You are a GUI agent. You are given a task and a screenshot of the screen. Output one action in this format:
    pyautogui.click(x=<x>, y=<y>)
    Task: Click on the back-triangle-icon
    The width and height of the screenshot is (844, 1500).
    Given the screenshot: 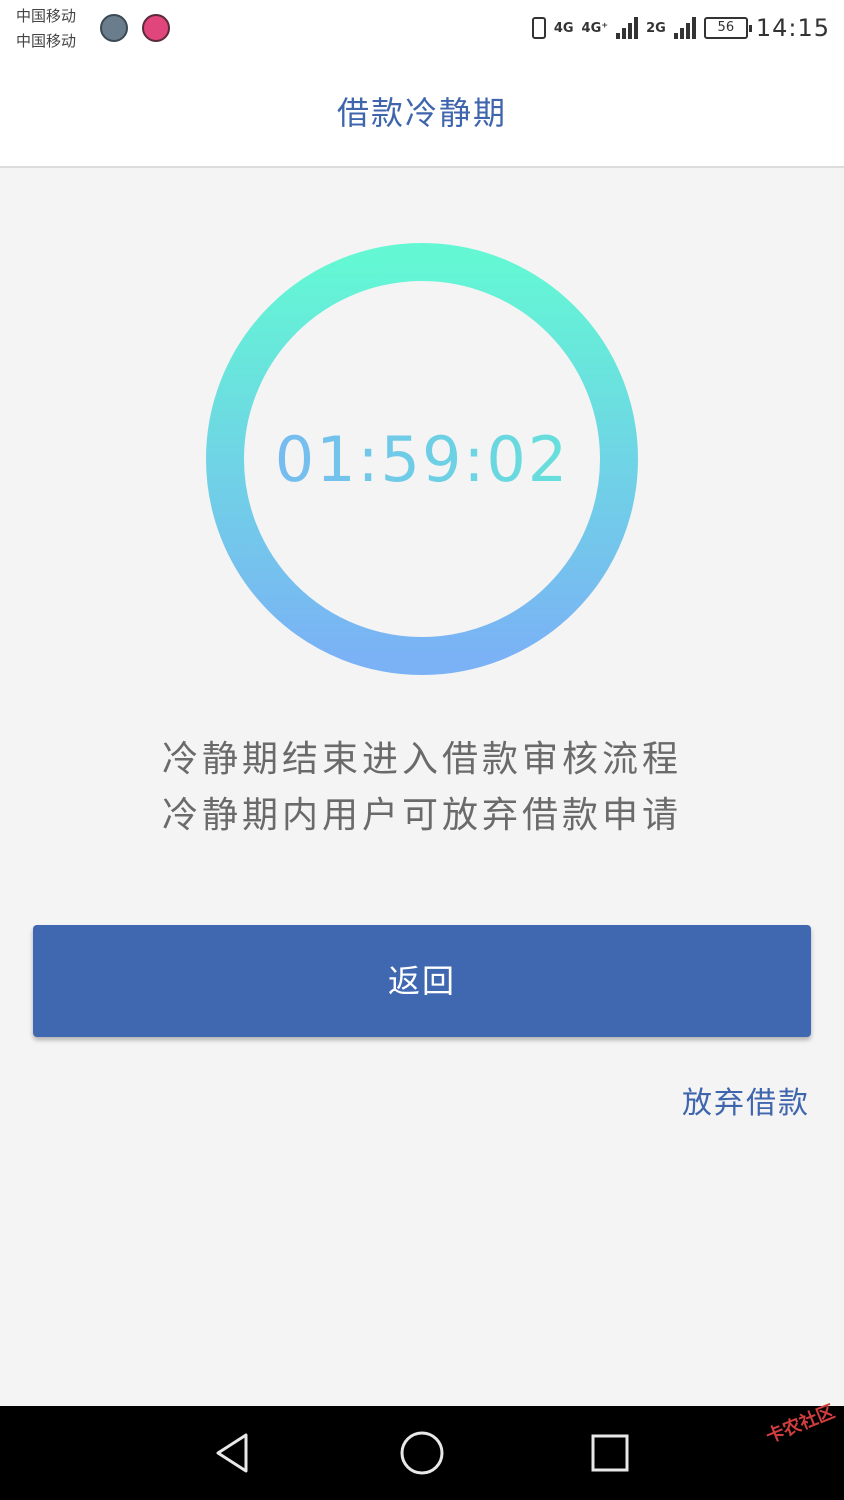 What is the action you would take?
    pyautogui.click(x=232, y=1453)
    